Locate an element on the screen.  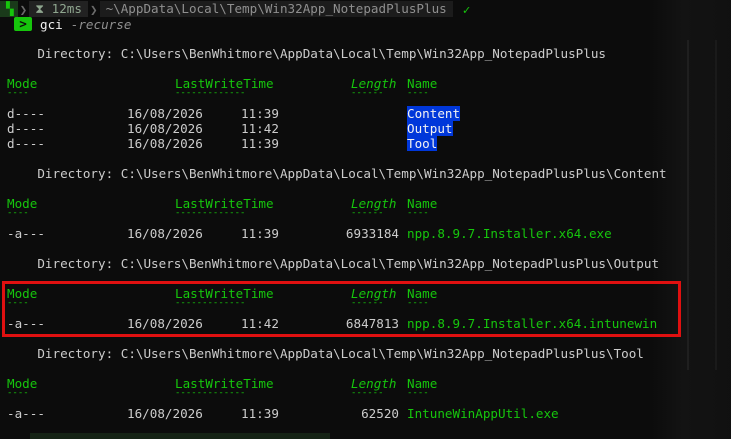
file-name: IntuneWinAppUtil.exe is located at coordinates (483, 413).